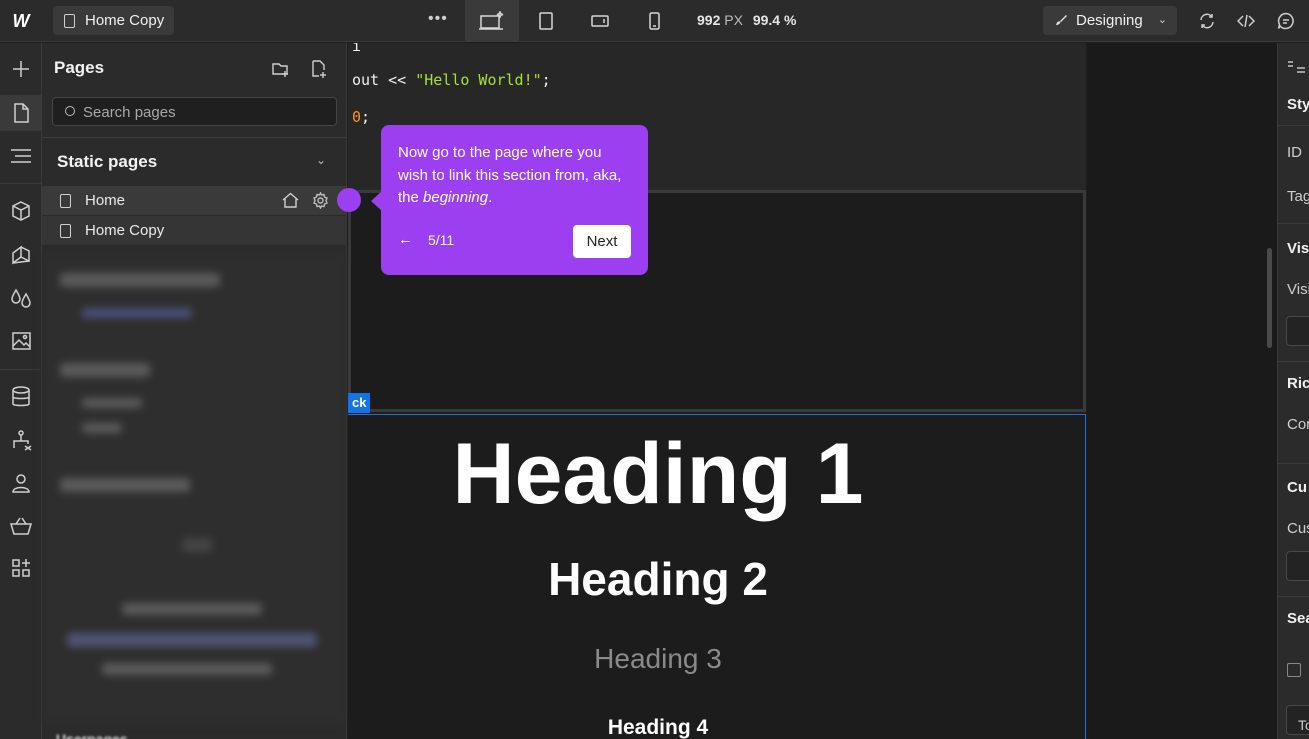 This screenshot has height=739, width=1309. What do you see at coordinates (405, 239) in the screenshot?
I see `back-arrow-icon: ←` at bounding box center [405, 239].